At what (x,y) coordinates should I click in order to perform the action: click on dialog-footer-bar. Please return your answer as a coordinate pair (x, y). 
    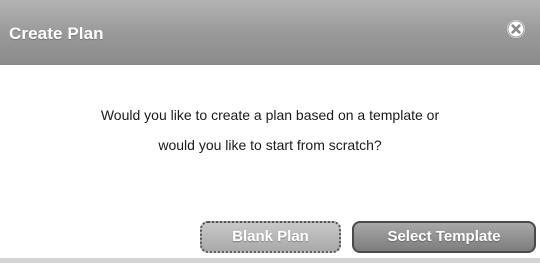
    Looking at the image, I should click on (270, 260).